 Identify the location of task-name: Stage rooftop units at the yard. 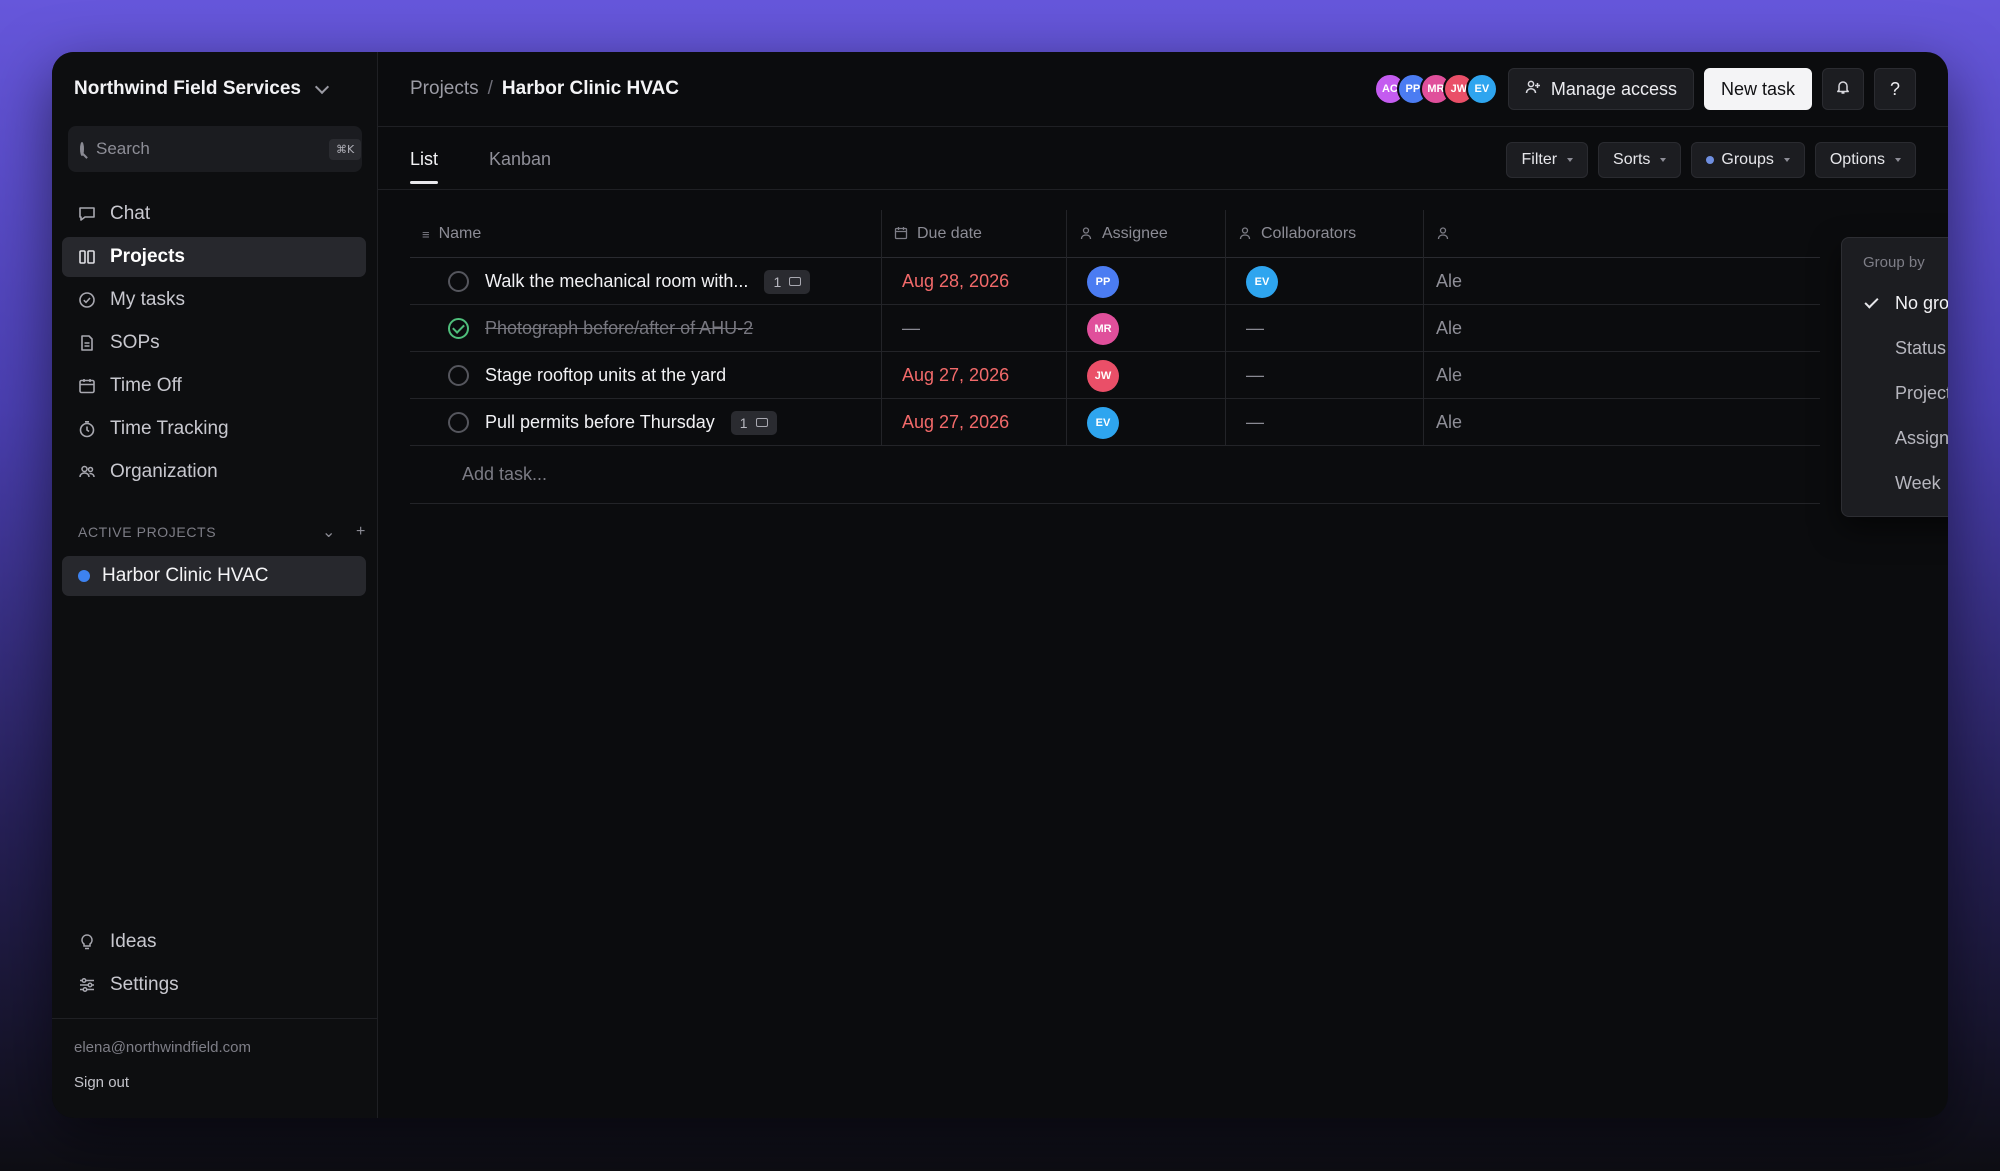
(606, 375).